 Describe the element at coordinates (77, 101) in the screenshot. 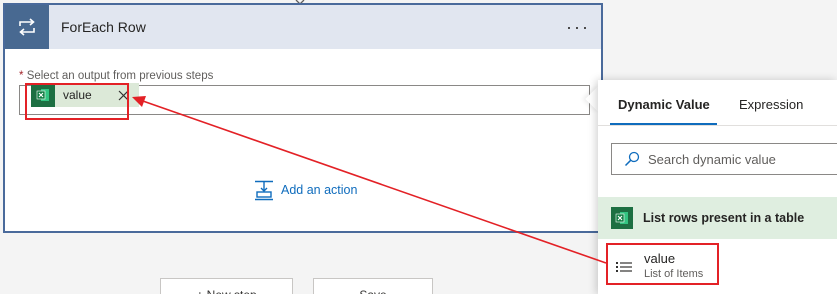

I see `token-highlight-box` at that location.